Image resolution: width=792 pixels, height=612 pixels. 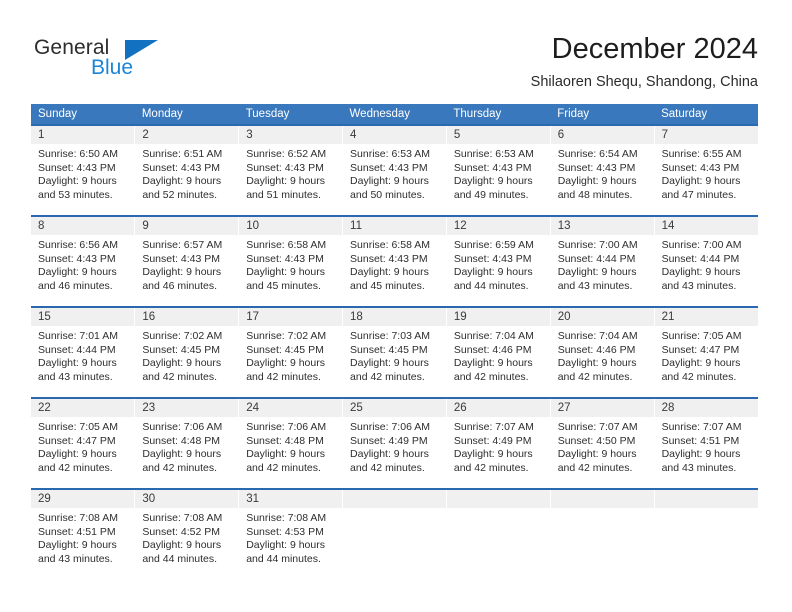 I want to click on sunset-text: Sunset: 4:45 PM, so click(x=181, y=349).